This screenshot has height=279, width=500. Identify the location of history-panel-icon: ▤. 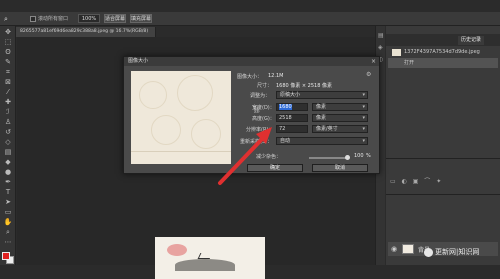
(381, 35).